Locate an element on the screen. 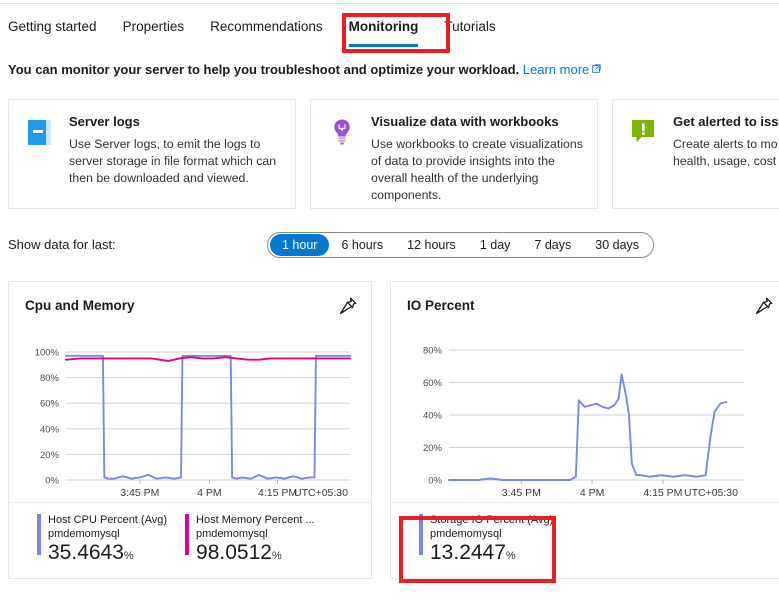  legend-metric-name: Storage IO Percent (Avg) is located at coordinates (492, 520).